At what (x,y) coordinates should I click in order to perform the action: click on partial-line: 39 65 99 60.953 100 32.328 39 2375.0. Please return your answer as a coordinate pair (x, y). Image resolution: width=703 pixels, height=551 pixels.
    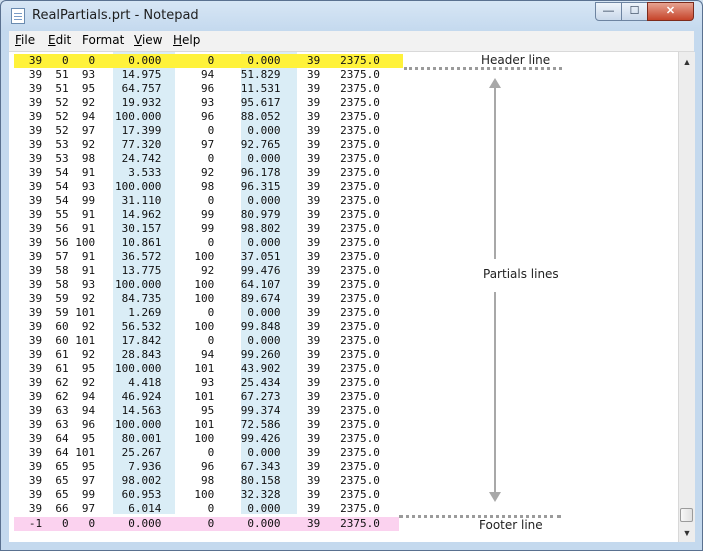
    Looking at the image, I should click on (194, 494).